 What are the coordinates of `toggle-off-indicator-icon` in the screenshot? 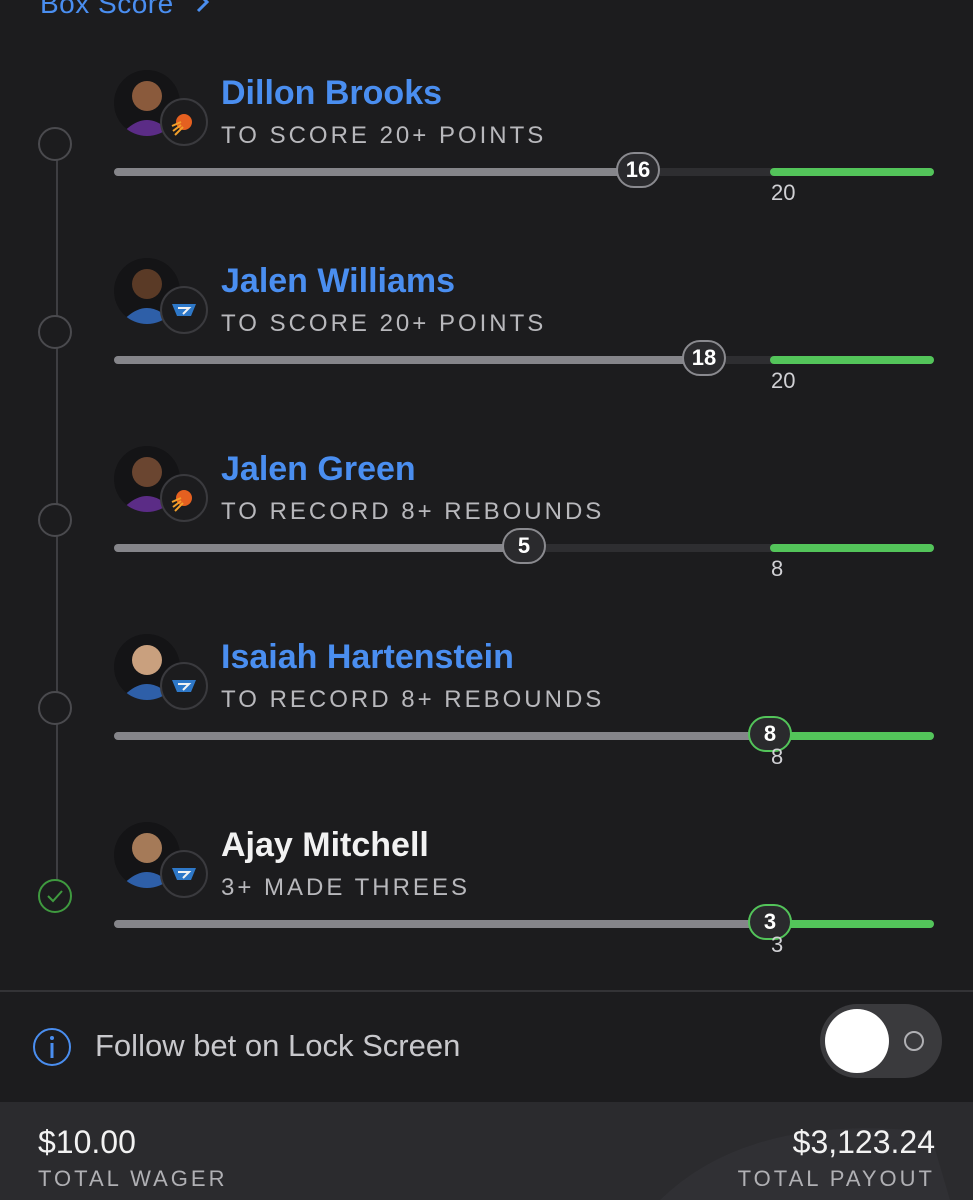 It's located at (914, 1041).